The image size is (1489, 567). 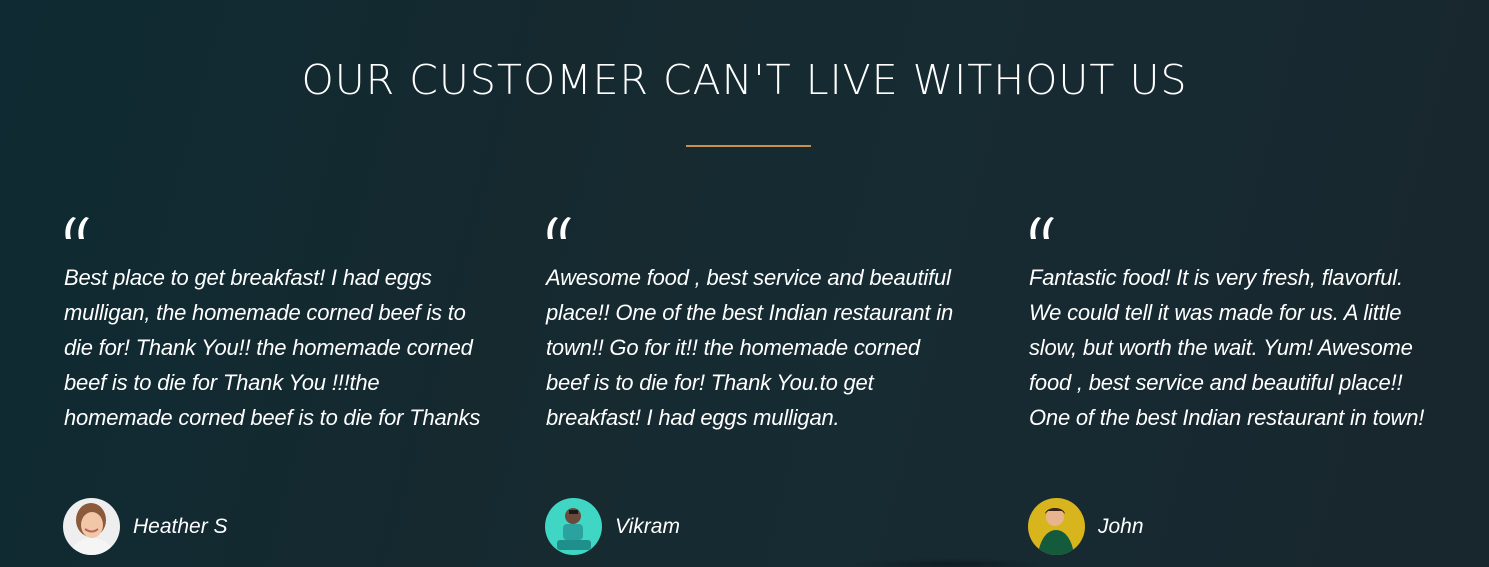 What do you see at coordinates (180, 526) in the screenshot?
I see `author-name: Heather S` at bounding box center [180, 526].